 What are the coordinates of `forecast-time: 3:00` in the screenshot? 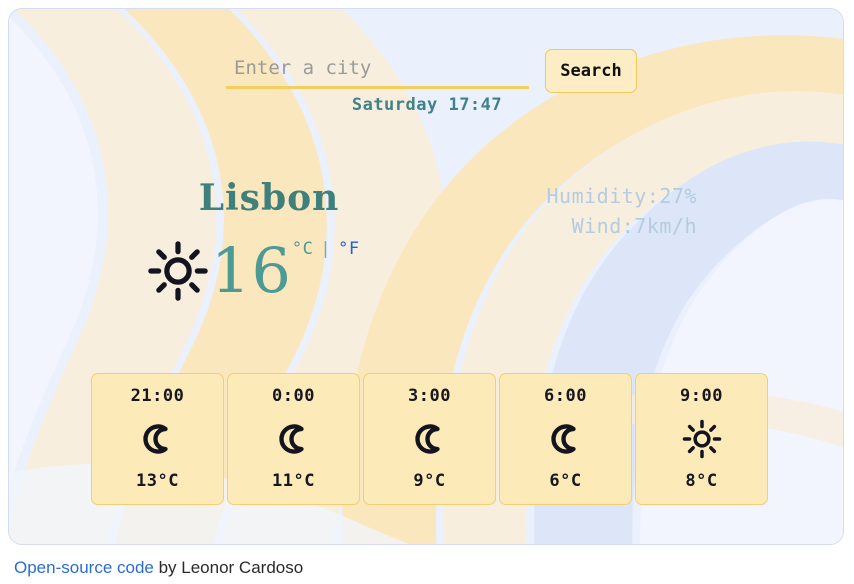 It's located at (429, 396).